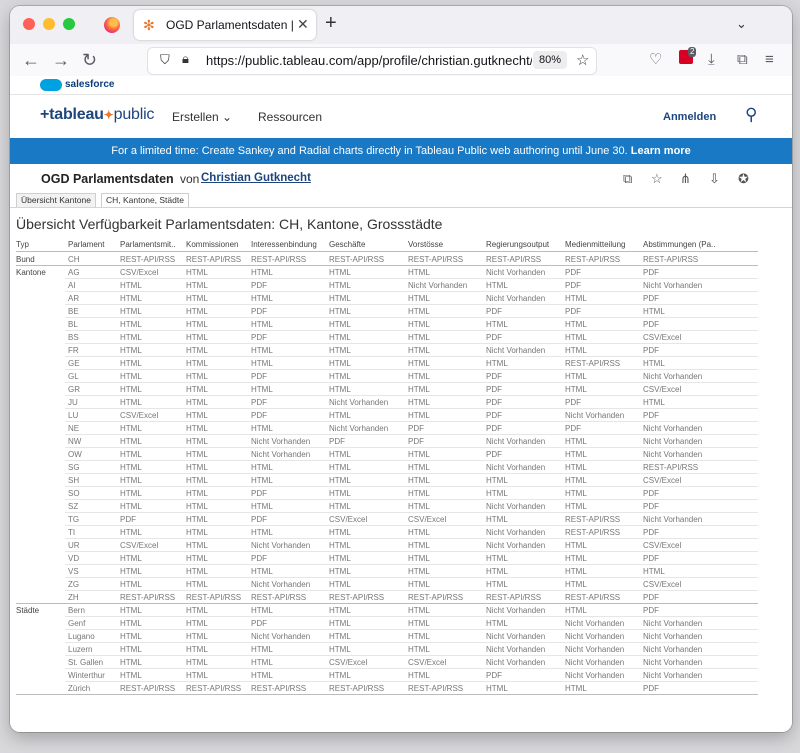  What do you see at coordinates (86, 244) in the screenshot?
I see `column-header: Parlament` at bounding box center [86, 244].